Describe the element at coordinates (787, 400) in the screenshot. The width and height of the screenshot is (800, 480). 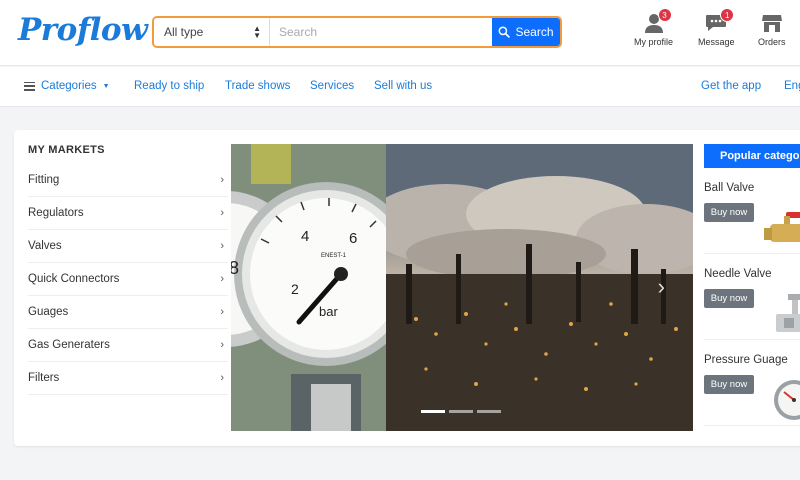
I see `pressure-gauge-product-image` at that location.